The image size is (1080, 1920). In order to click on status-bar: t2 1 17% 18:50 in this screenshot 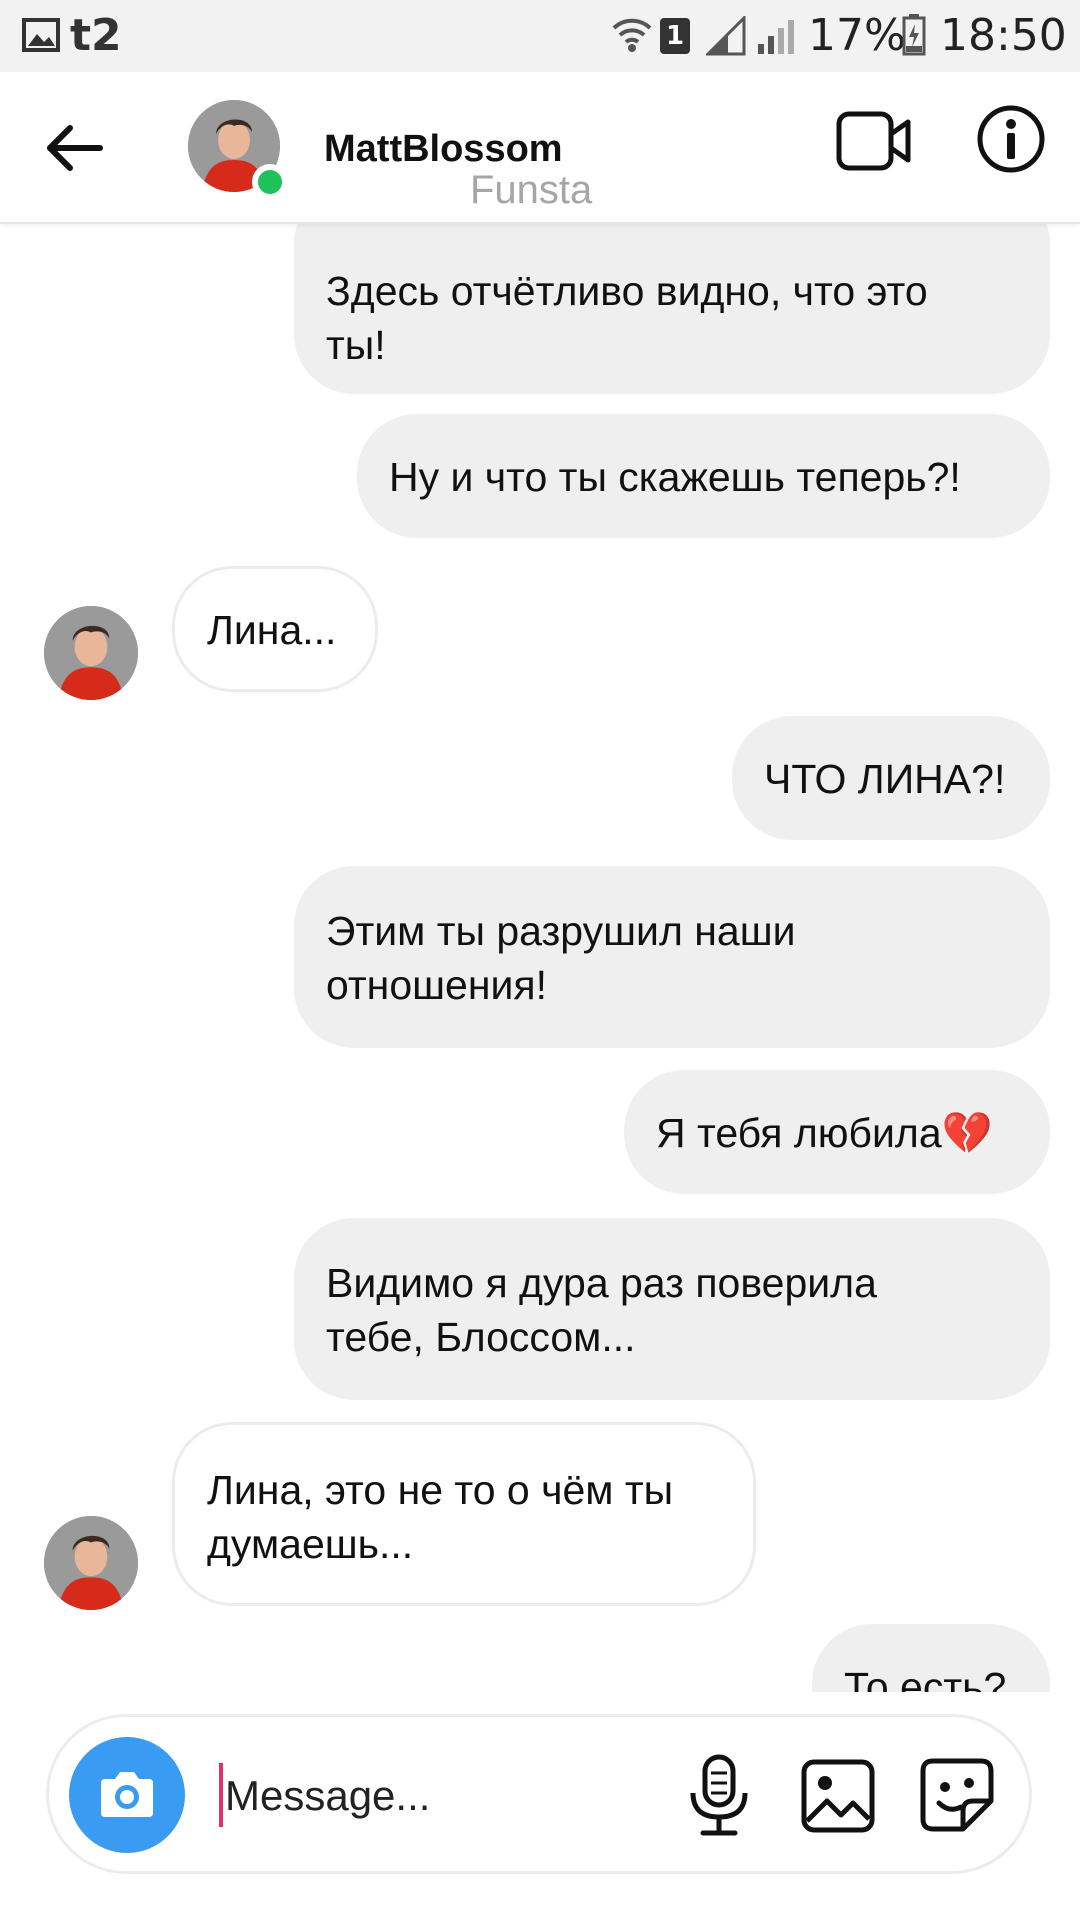, I will do `click(540, 36)`.